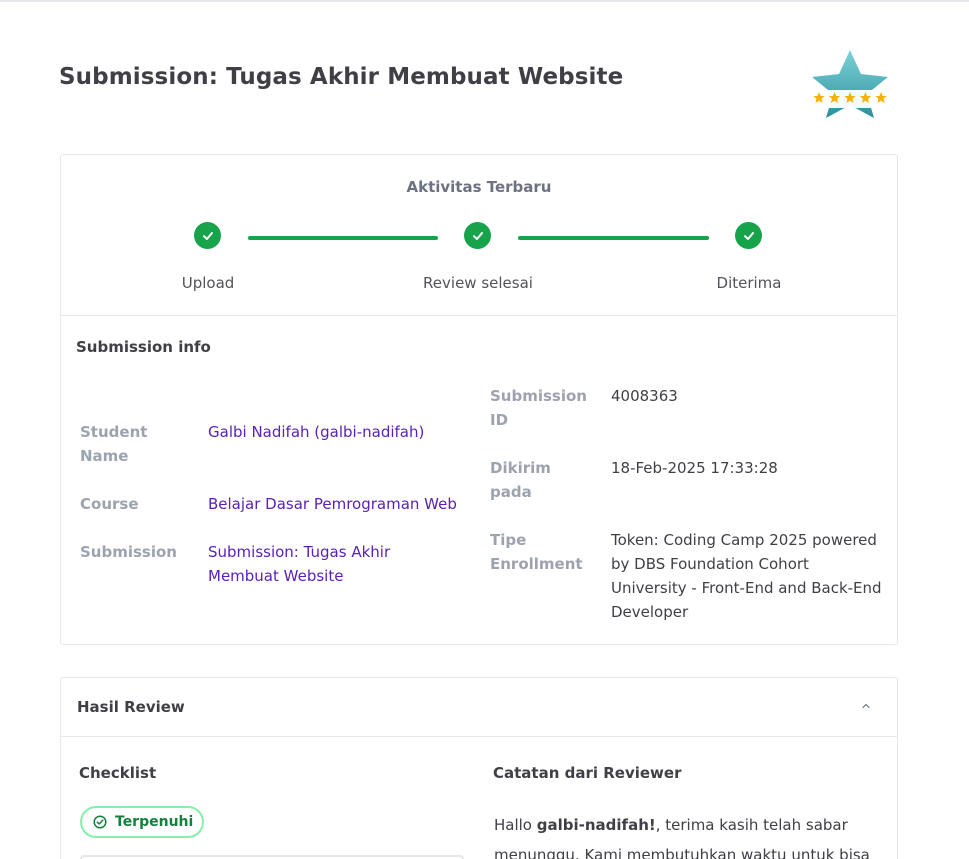 The width and height of the screenshot is (969, 859). I want to click on step-accepted-check-icon, so click(748, 235).